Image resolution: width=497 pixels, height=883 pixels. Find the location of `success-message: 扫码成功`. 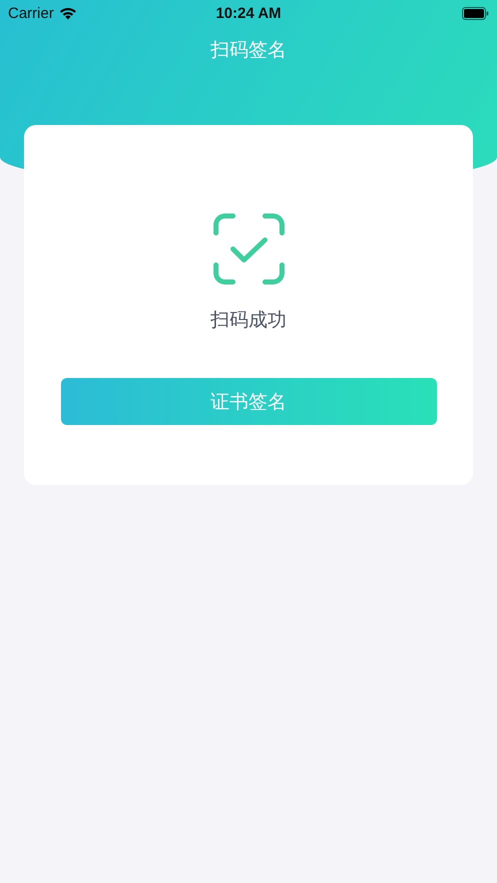

success-message: 扫码成功 is located at coordinates (248, 320).